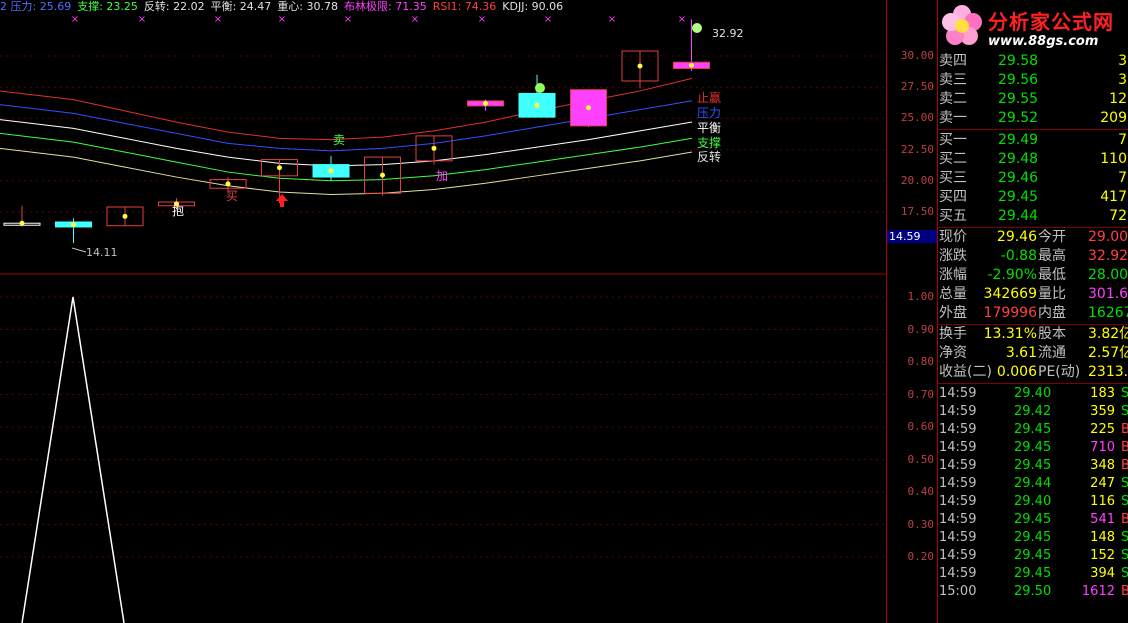 Image resolution: width=1128 pixels, height=623 pixels. Describe the element at coordinates (1052, 237) in the screenshot. I see `quote-label: 今开` at that location.